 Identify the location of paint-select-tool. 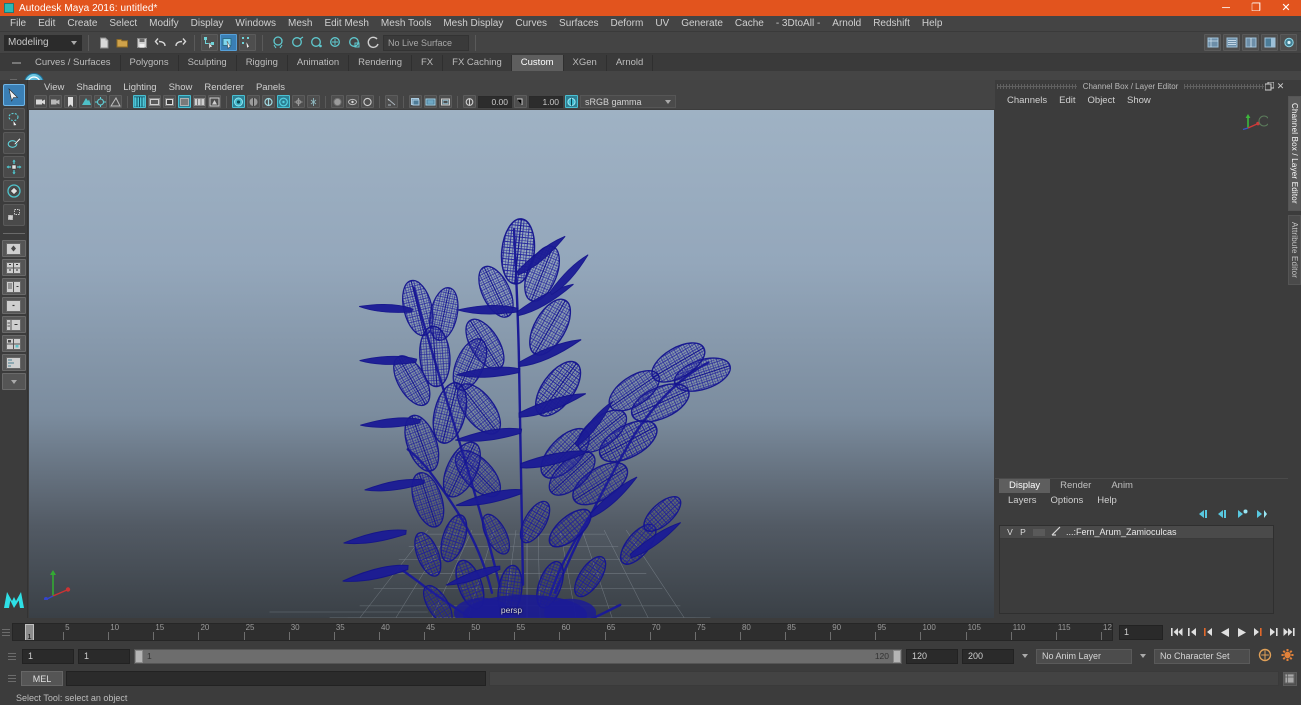
(13, 143).